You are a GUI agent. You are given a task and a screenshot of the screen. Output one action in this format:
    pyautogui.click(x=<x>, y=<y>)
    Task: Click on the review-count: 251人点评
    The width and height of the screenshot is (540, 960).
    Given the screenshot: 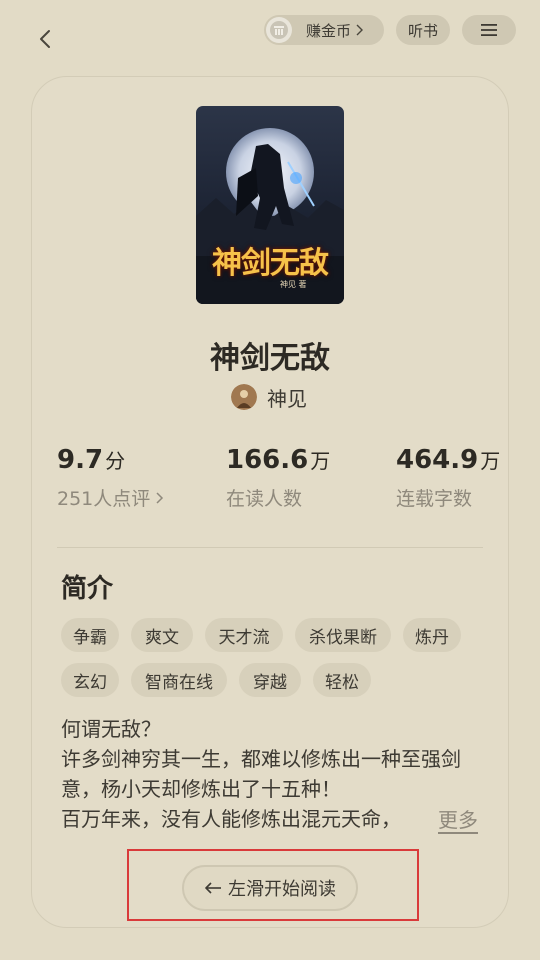 What is the action you would take?
    pyautogui.click(x=104, y=499)
    